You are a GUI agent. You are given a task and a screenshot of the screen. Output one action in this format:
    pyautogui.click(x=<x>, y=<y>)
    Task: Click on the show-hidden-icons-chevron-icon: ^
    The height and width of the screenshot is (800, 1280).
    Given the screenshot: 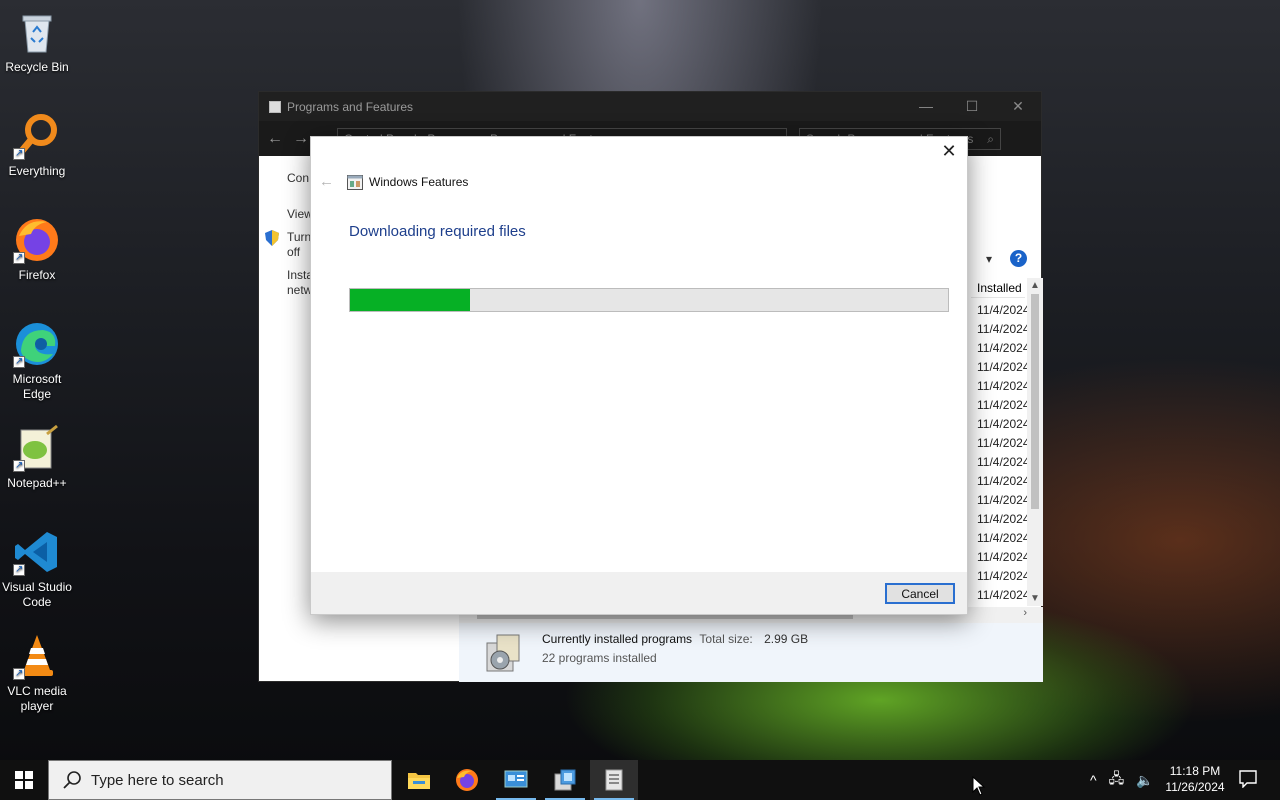 What is the action you would take?
    pyautogui.click(x=1093, y=780)
    